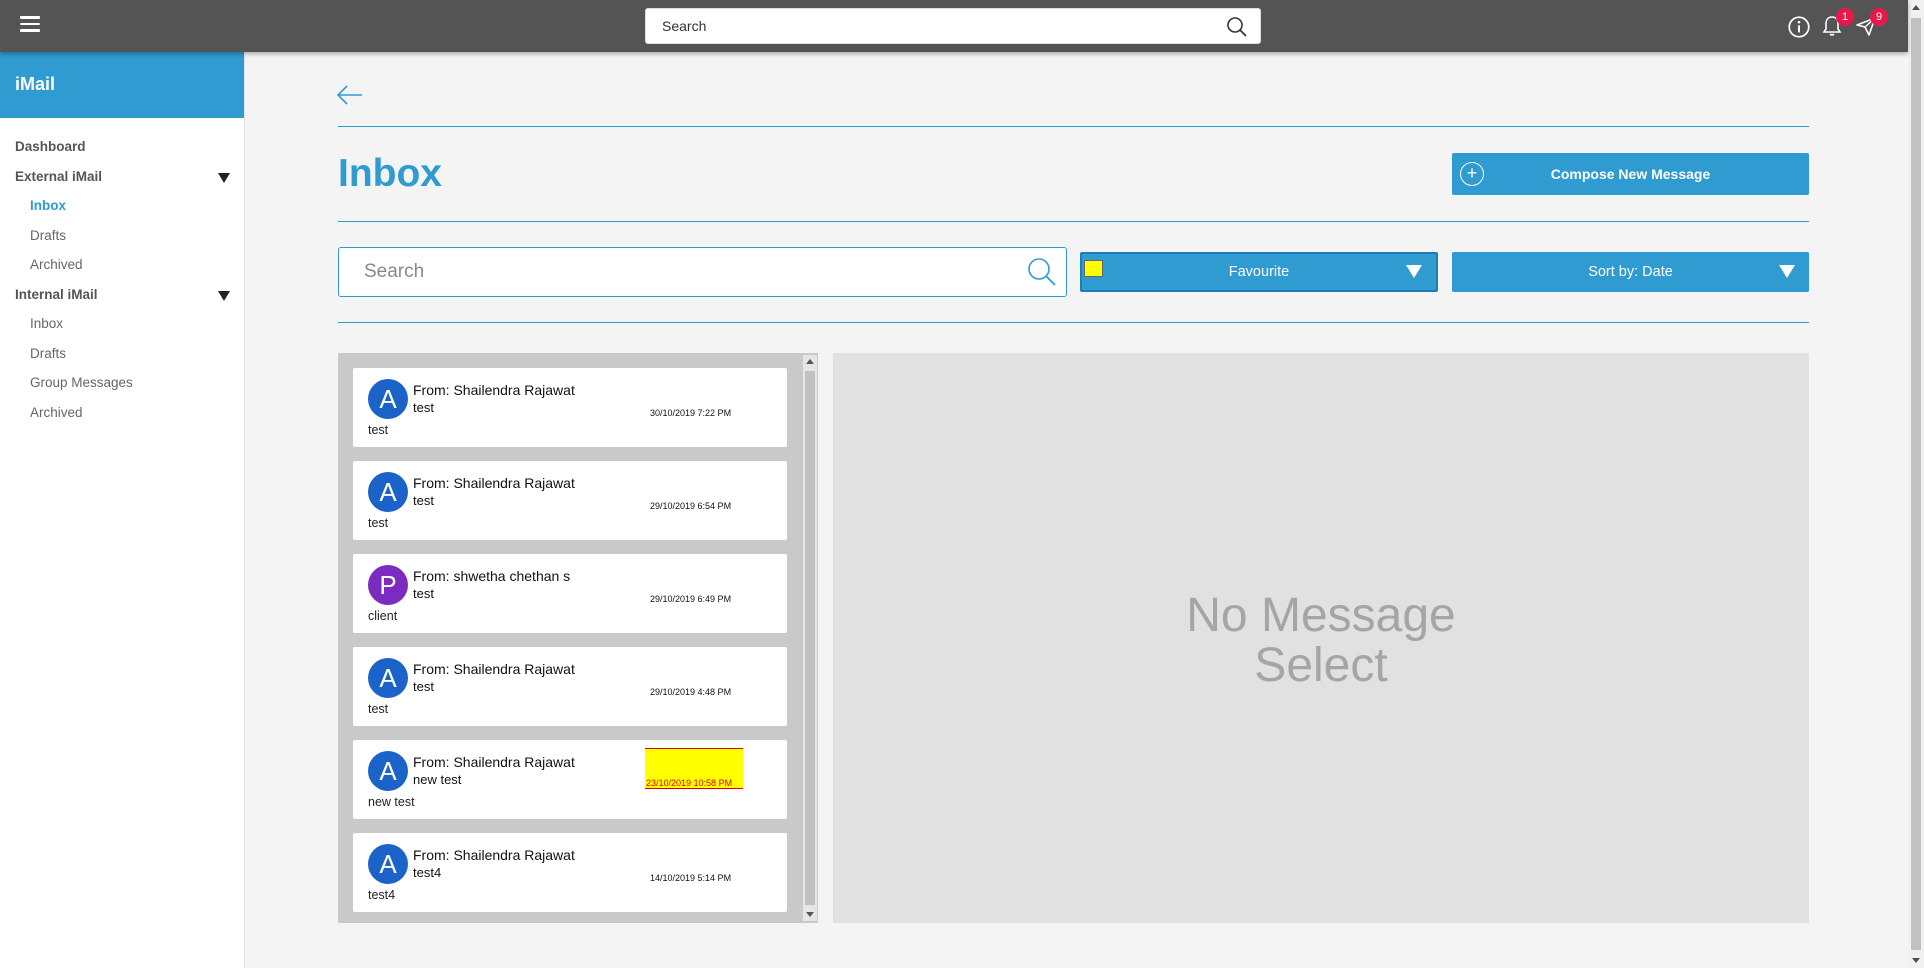 This screenshot has height=968, width=1924. I want to click on app-brand: iMail, so click(122, 85).